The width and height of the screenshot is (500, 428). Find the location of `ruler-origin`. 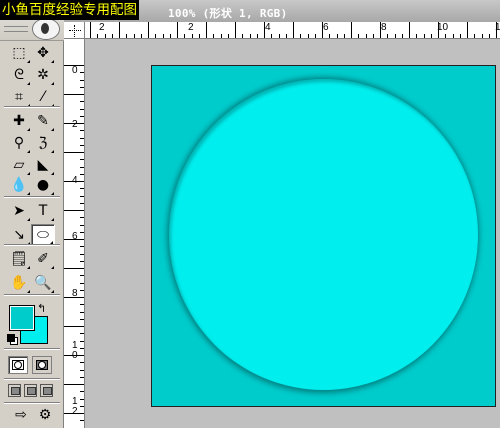

ruler-origin is located at coordinates (74, 30).